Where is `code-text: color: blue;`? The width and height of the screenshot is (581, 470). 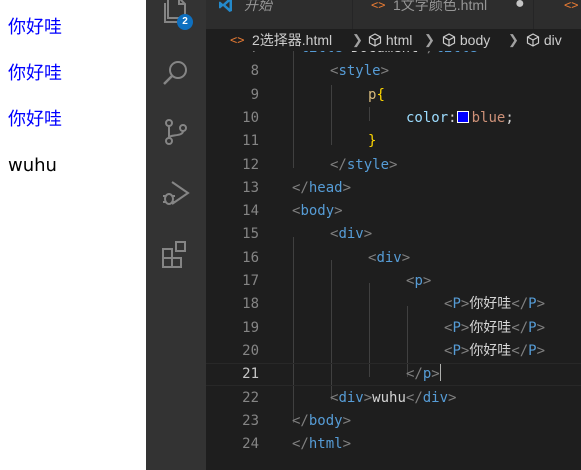
code-text: color: blue; is located at coordinates (460, 118).